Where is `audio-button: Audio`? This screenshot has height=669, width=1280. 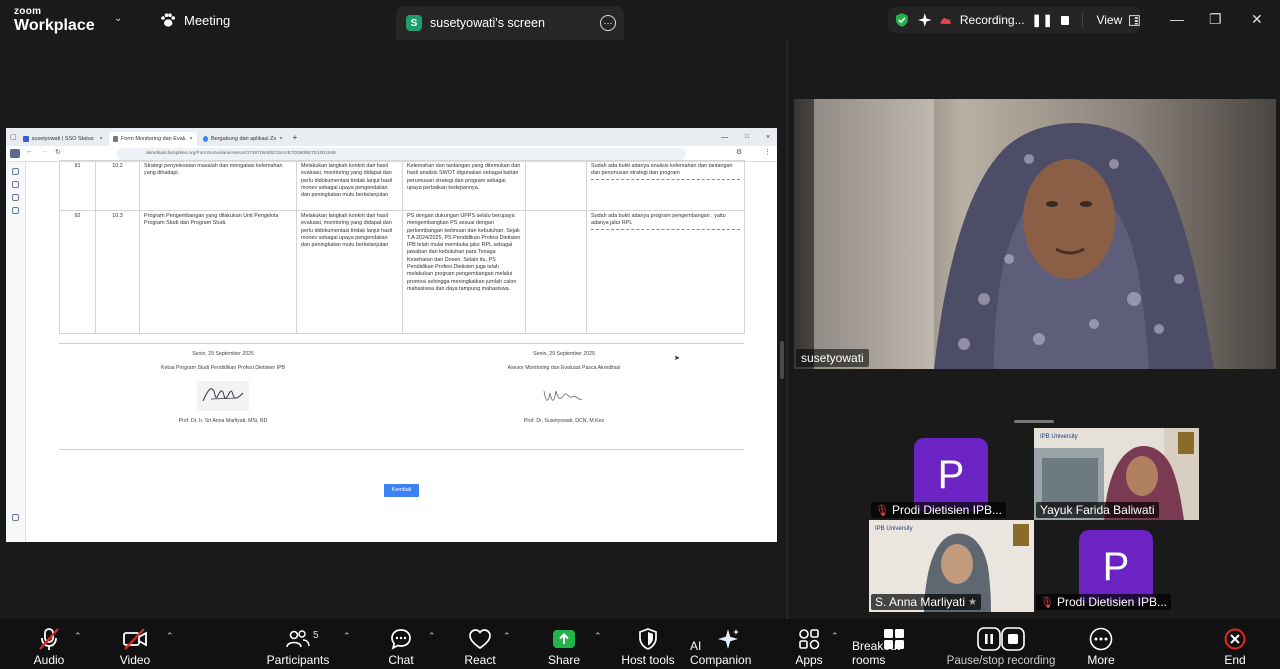
audio-button: Audio is located at coordinates (49, 644).